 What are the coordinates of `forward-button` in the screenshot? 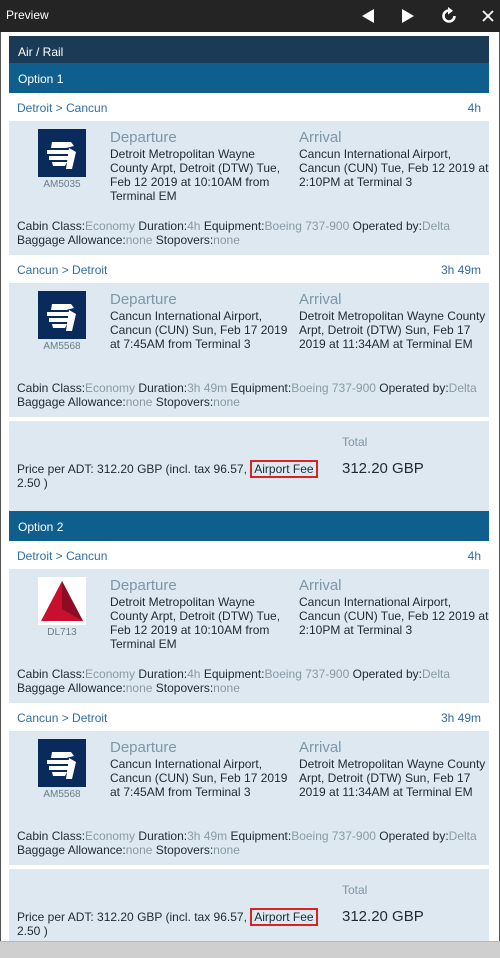 It's located at (408, 16).